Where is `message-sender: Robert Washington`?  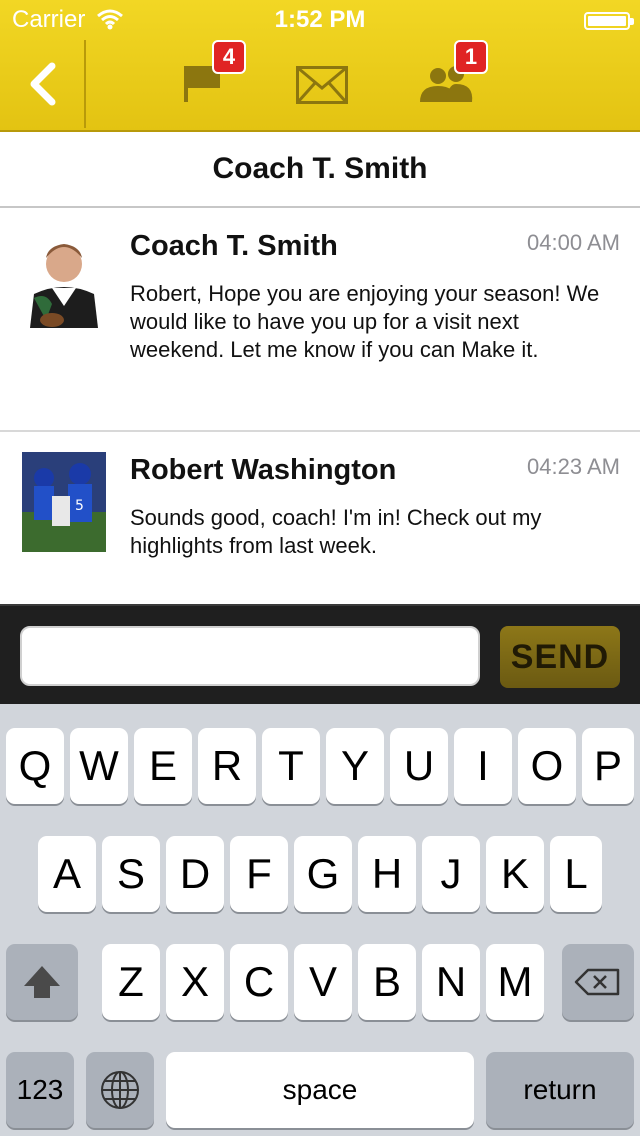 message-sender: Robert Washington is located at coordinates (263, 470).